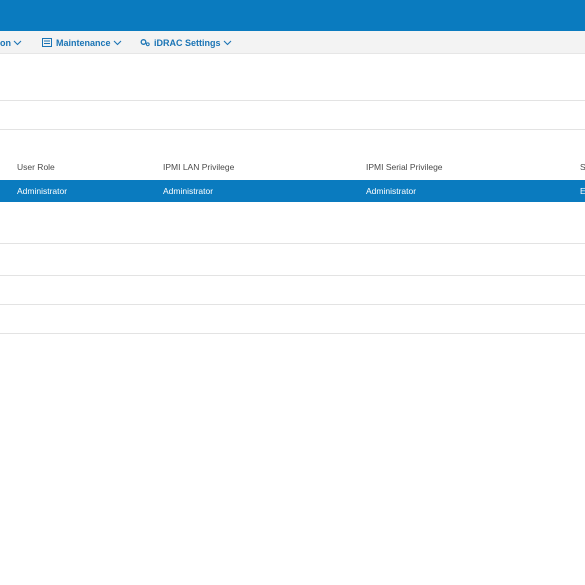 The image size is (585, 585). I want to click on column-header-ipmi-lan-privilege: IPMI LAN Privilege, so click(198, 169).